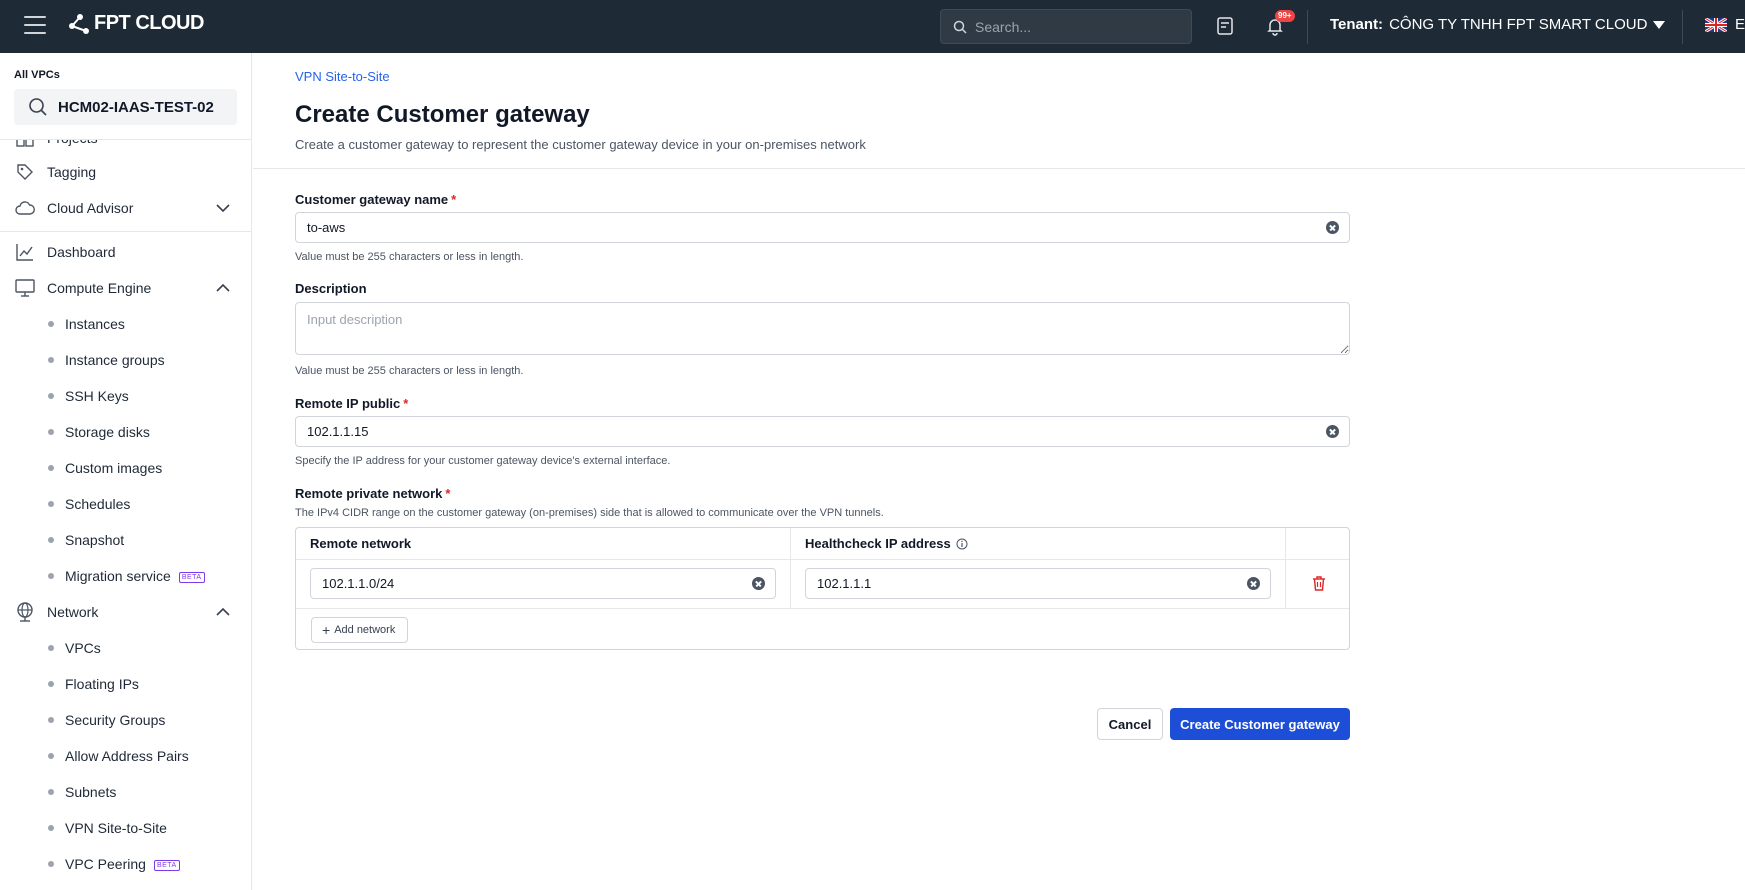  I want to click on sidebar-subitem-label: Subnets, so click(91, 792).